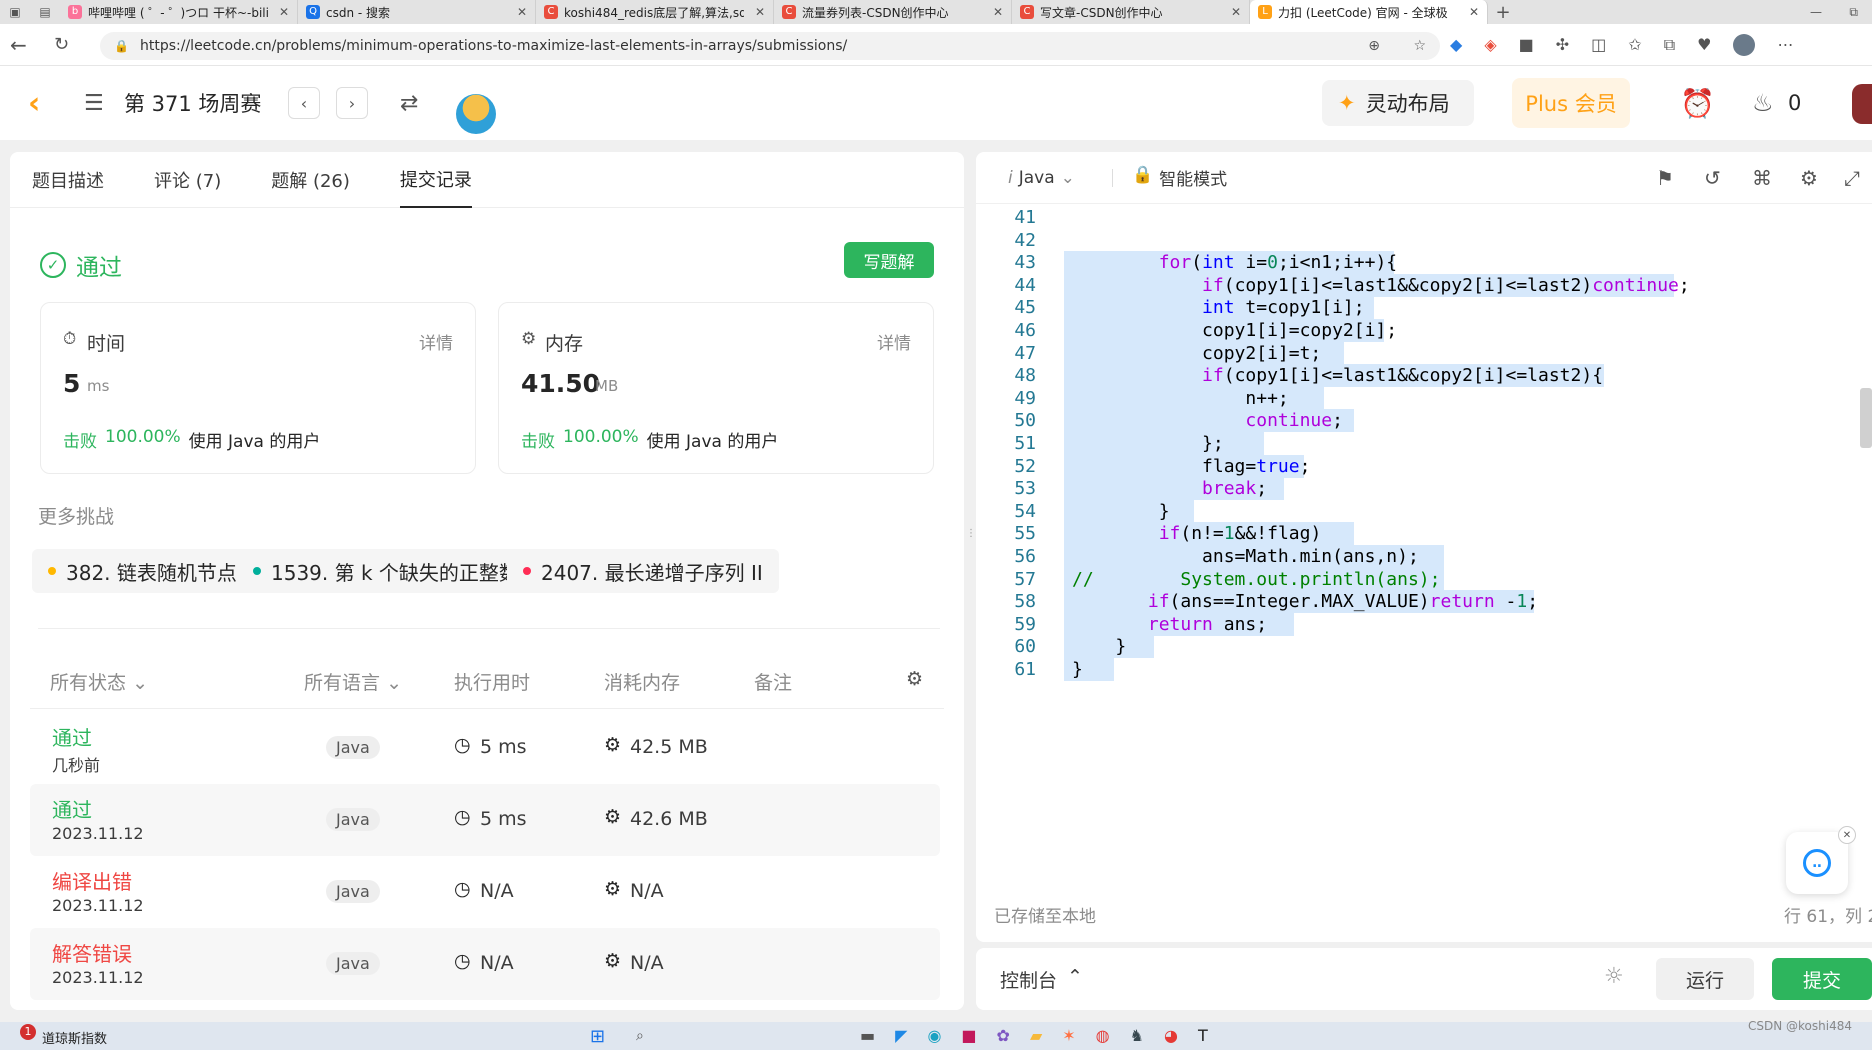 This screenshot has width=1872, height=1050. What do you see at coordinates (342, 683) in the screenshot?
I see `language-filter-label: 所有语言` at bounding box center [342, 683].